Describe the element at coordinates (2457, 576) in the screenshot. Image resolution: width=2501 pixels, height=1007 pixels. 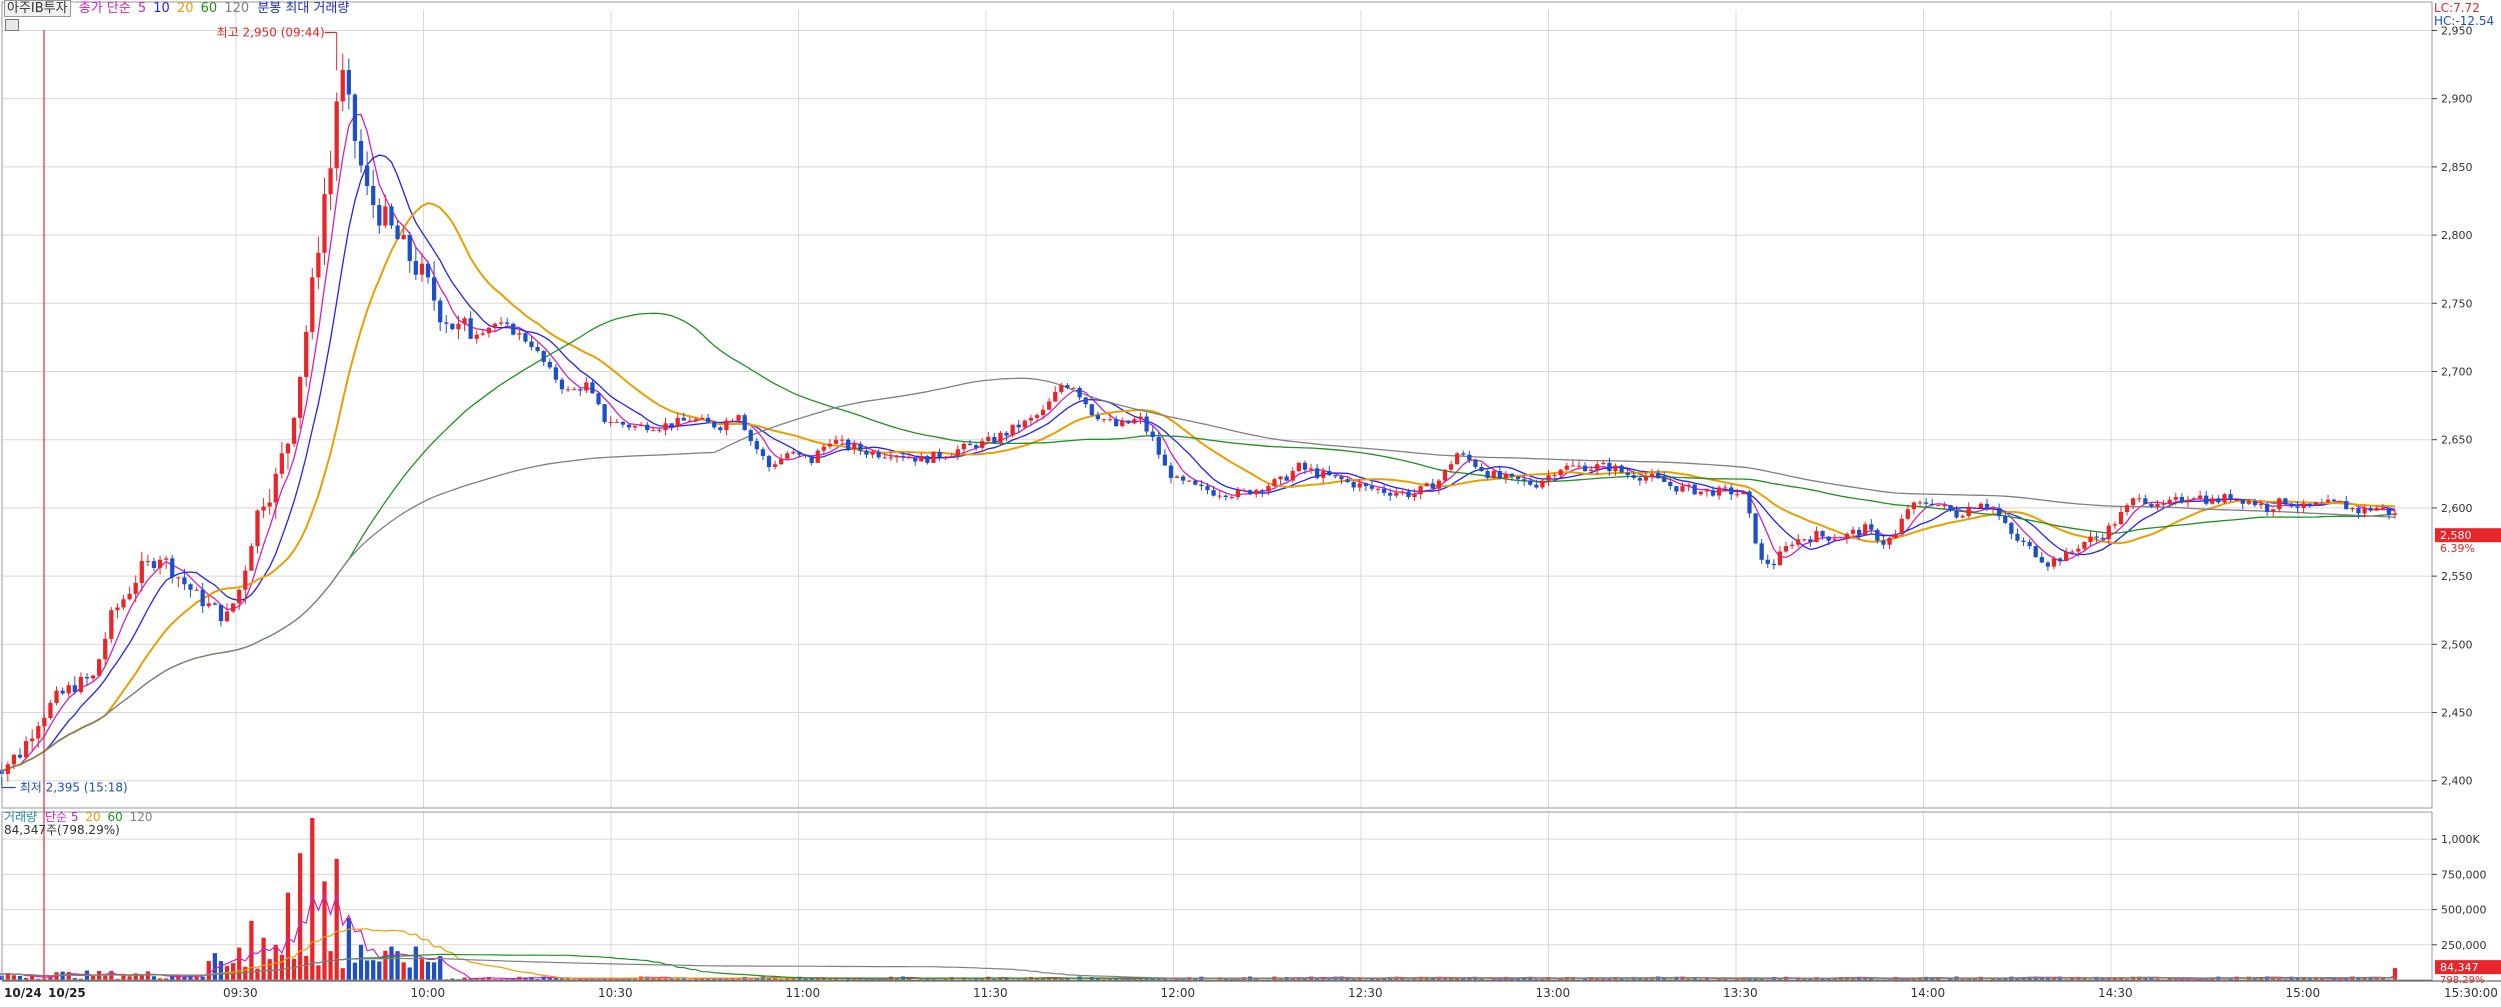
I see `y-tick-label: 2,550` at that location.